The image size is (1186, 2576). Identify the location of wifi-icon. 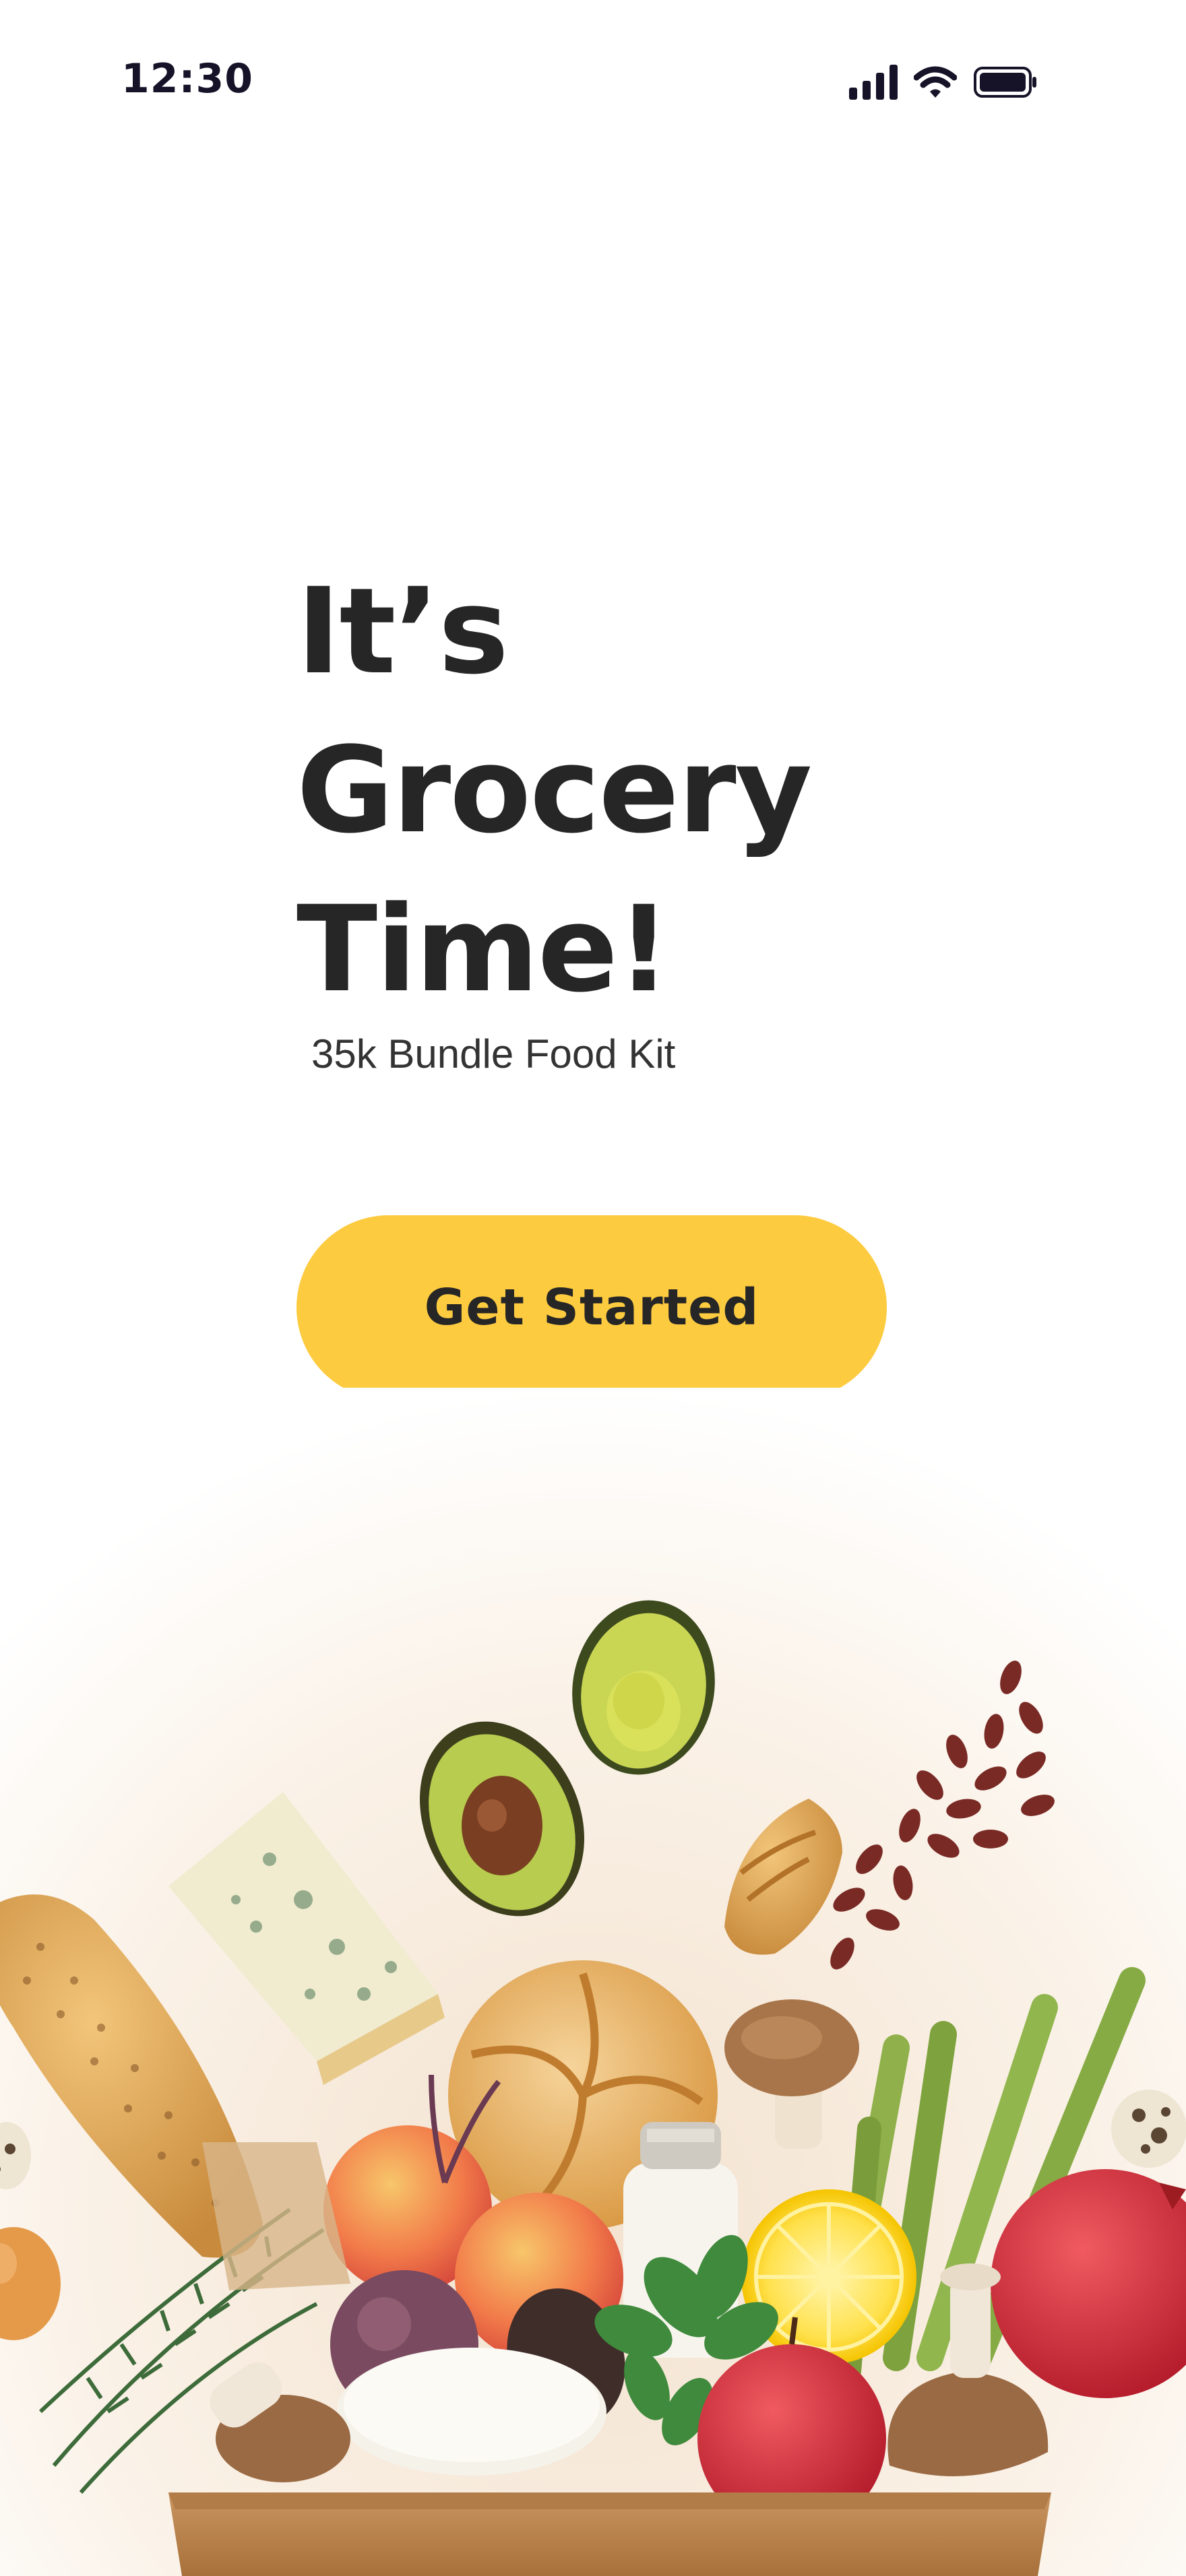
(935, 82).